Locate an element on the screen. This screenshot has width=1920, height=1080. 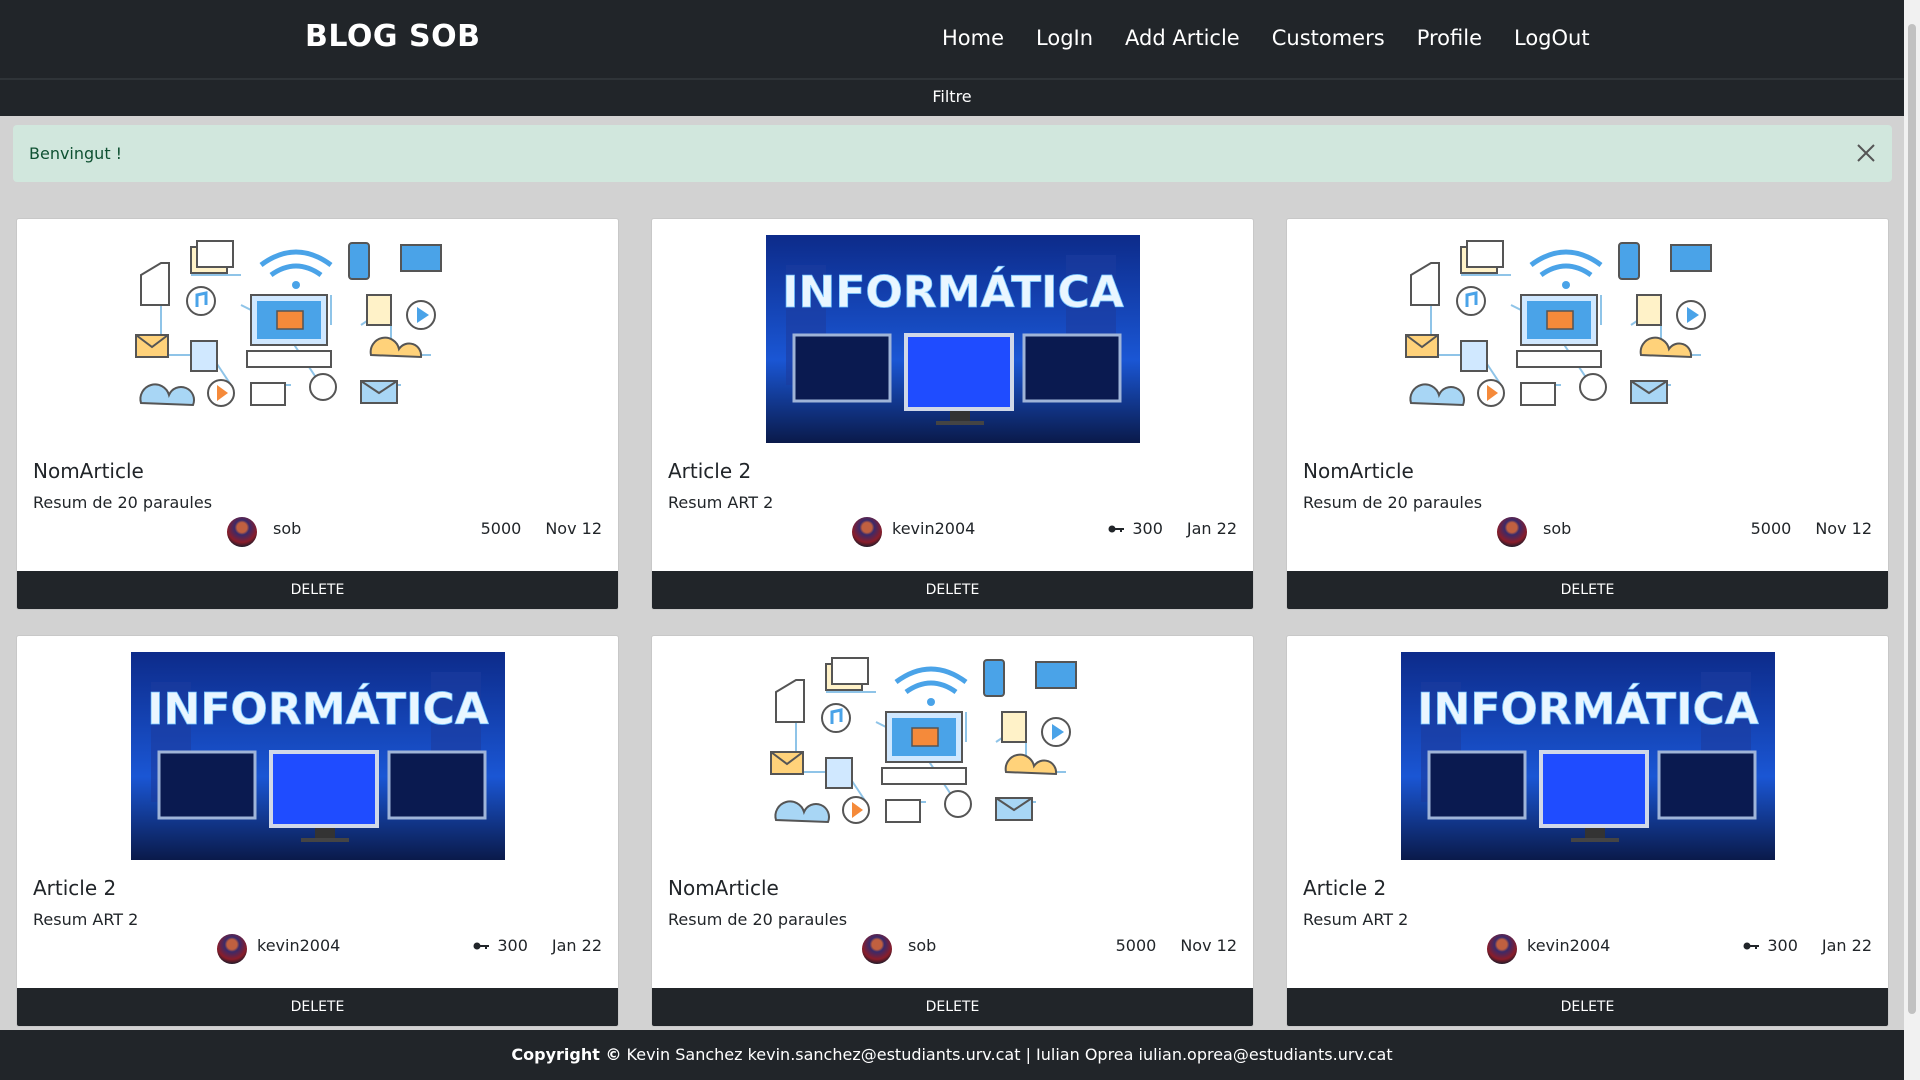
nav-customers: Customers is located at coordinates (1328, 38).